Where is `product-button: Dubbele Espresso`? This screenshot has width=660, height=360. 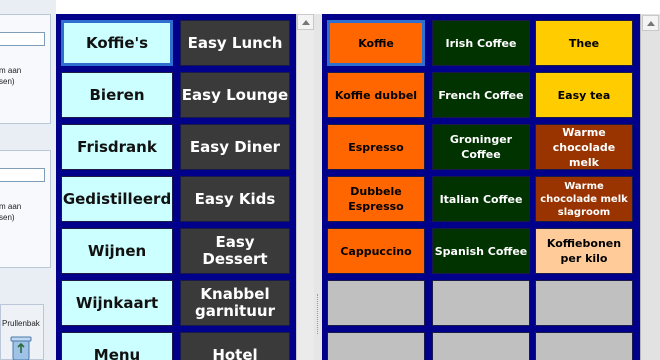 product-button: Dubbele Espresso is located at coordinates (376, 199).